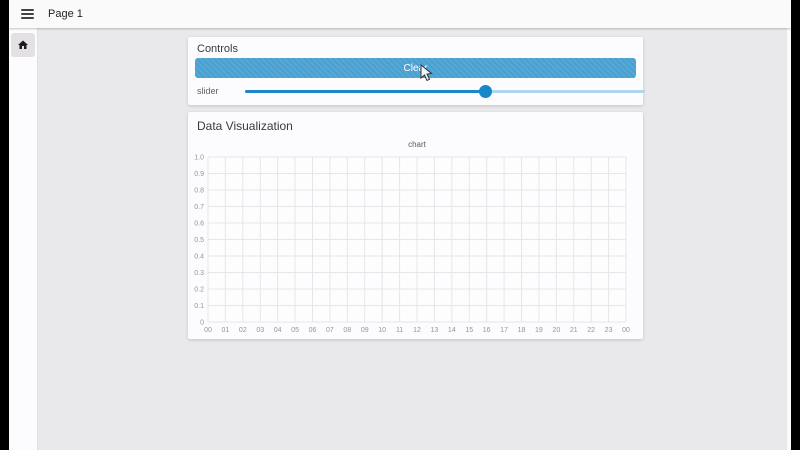 The image size is (800, 450). What do you see at coordinates (199, 306) in the screenshot?
I see `y-tick-label: 0.1` at bounding box center [199, 306].